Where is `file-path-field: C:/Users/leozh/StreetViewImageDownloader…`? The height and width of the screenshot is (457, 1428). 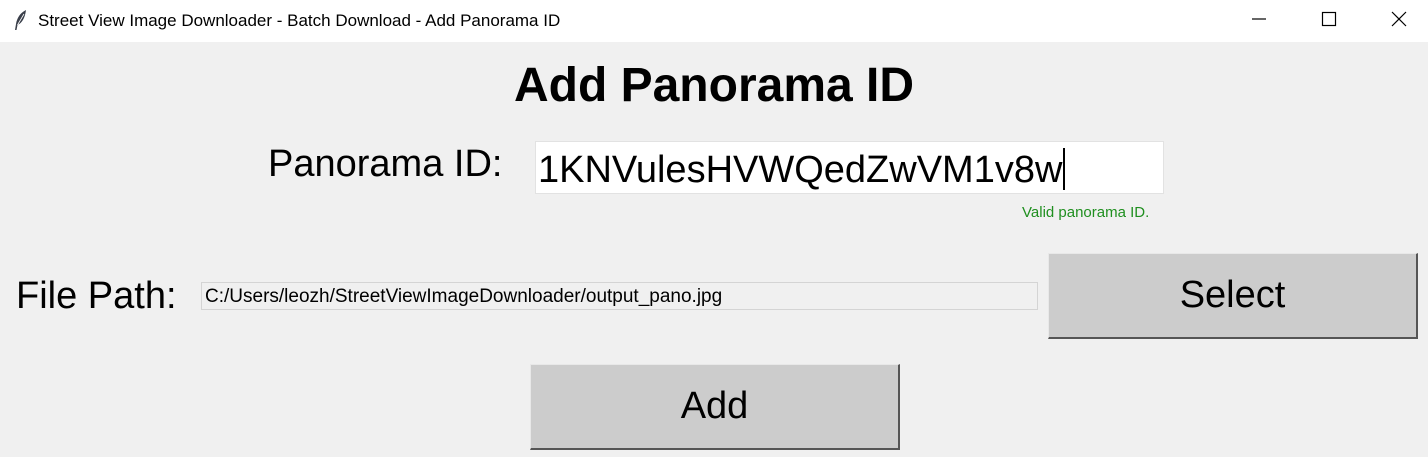
file-path-field: C:/Users/leozh/StreetViewImageDownloader… is located at coordinates (619, 296).